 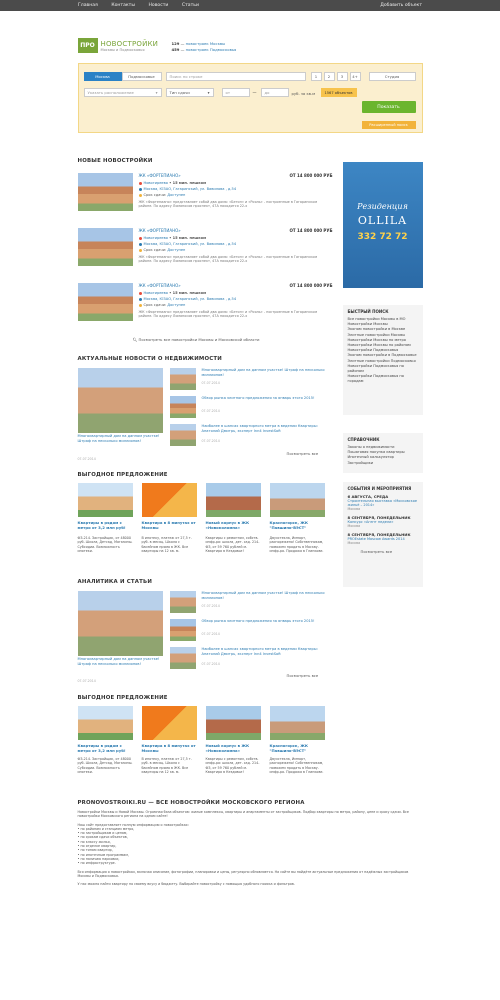 What do you see at coordinates (303, 453) in the screenshot?
I see `view-all-news-link: Посмотреть все` at bounding box center [303, 453].